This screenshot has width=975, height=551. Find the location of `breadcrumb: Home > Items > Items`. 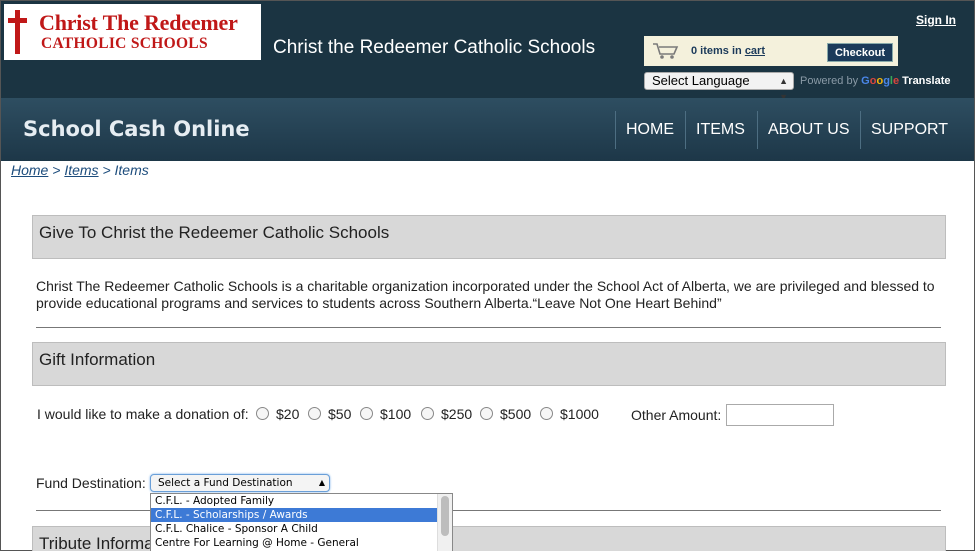

breadcrumb: Home > Items > Items is located at coordinates (80, 170).